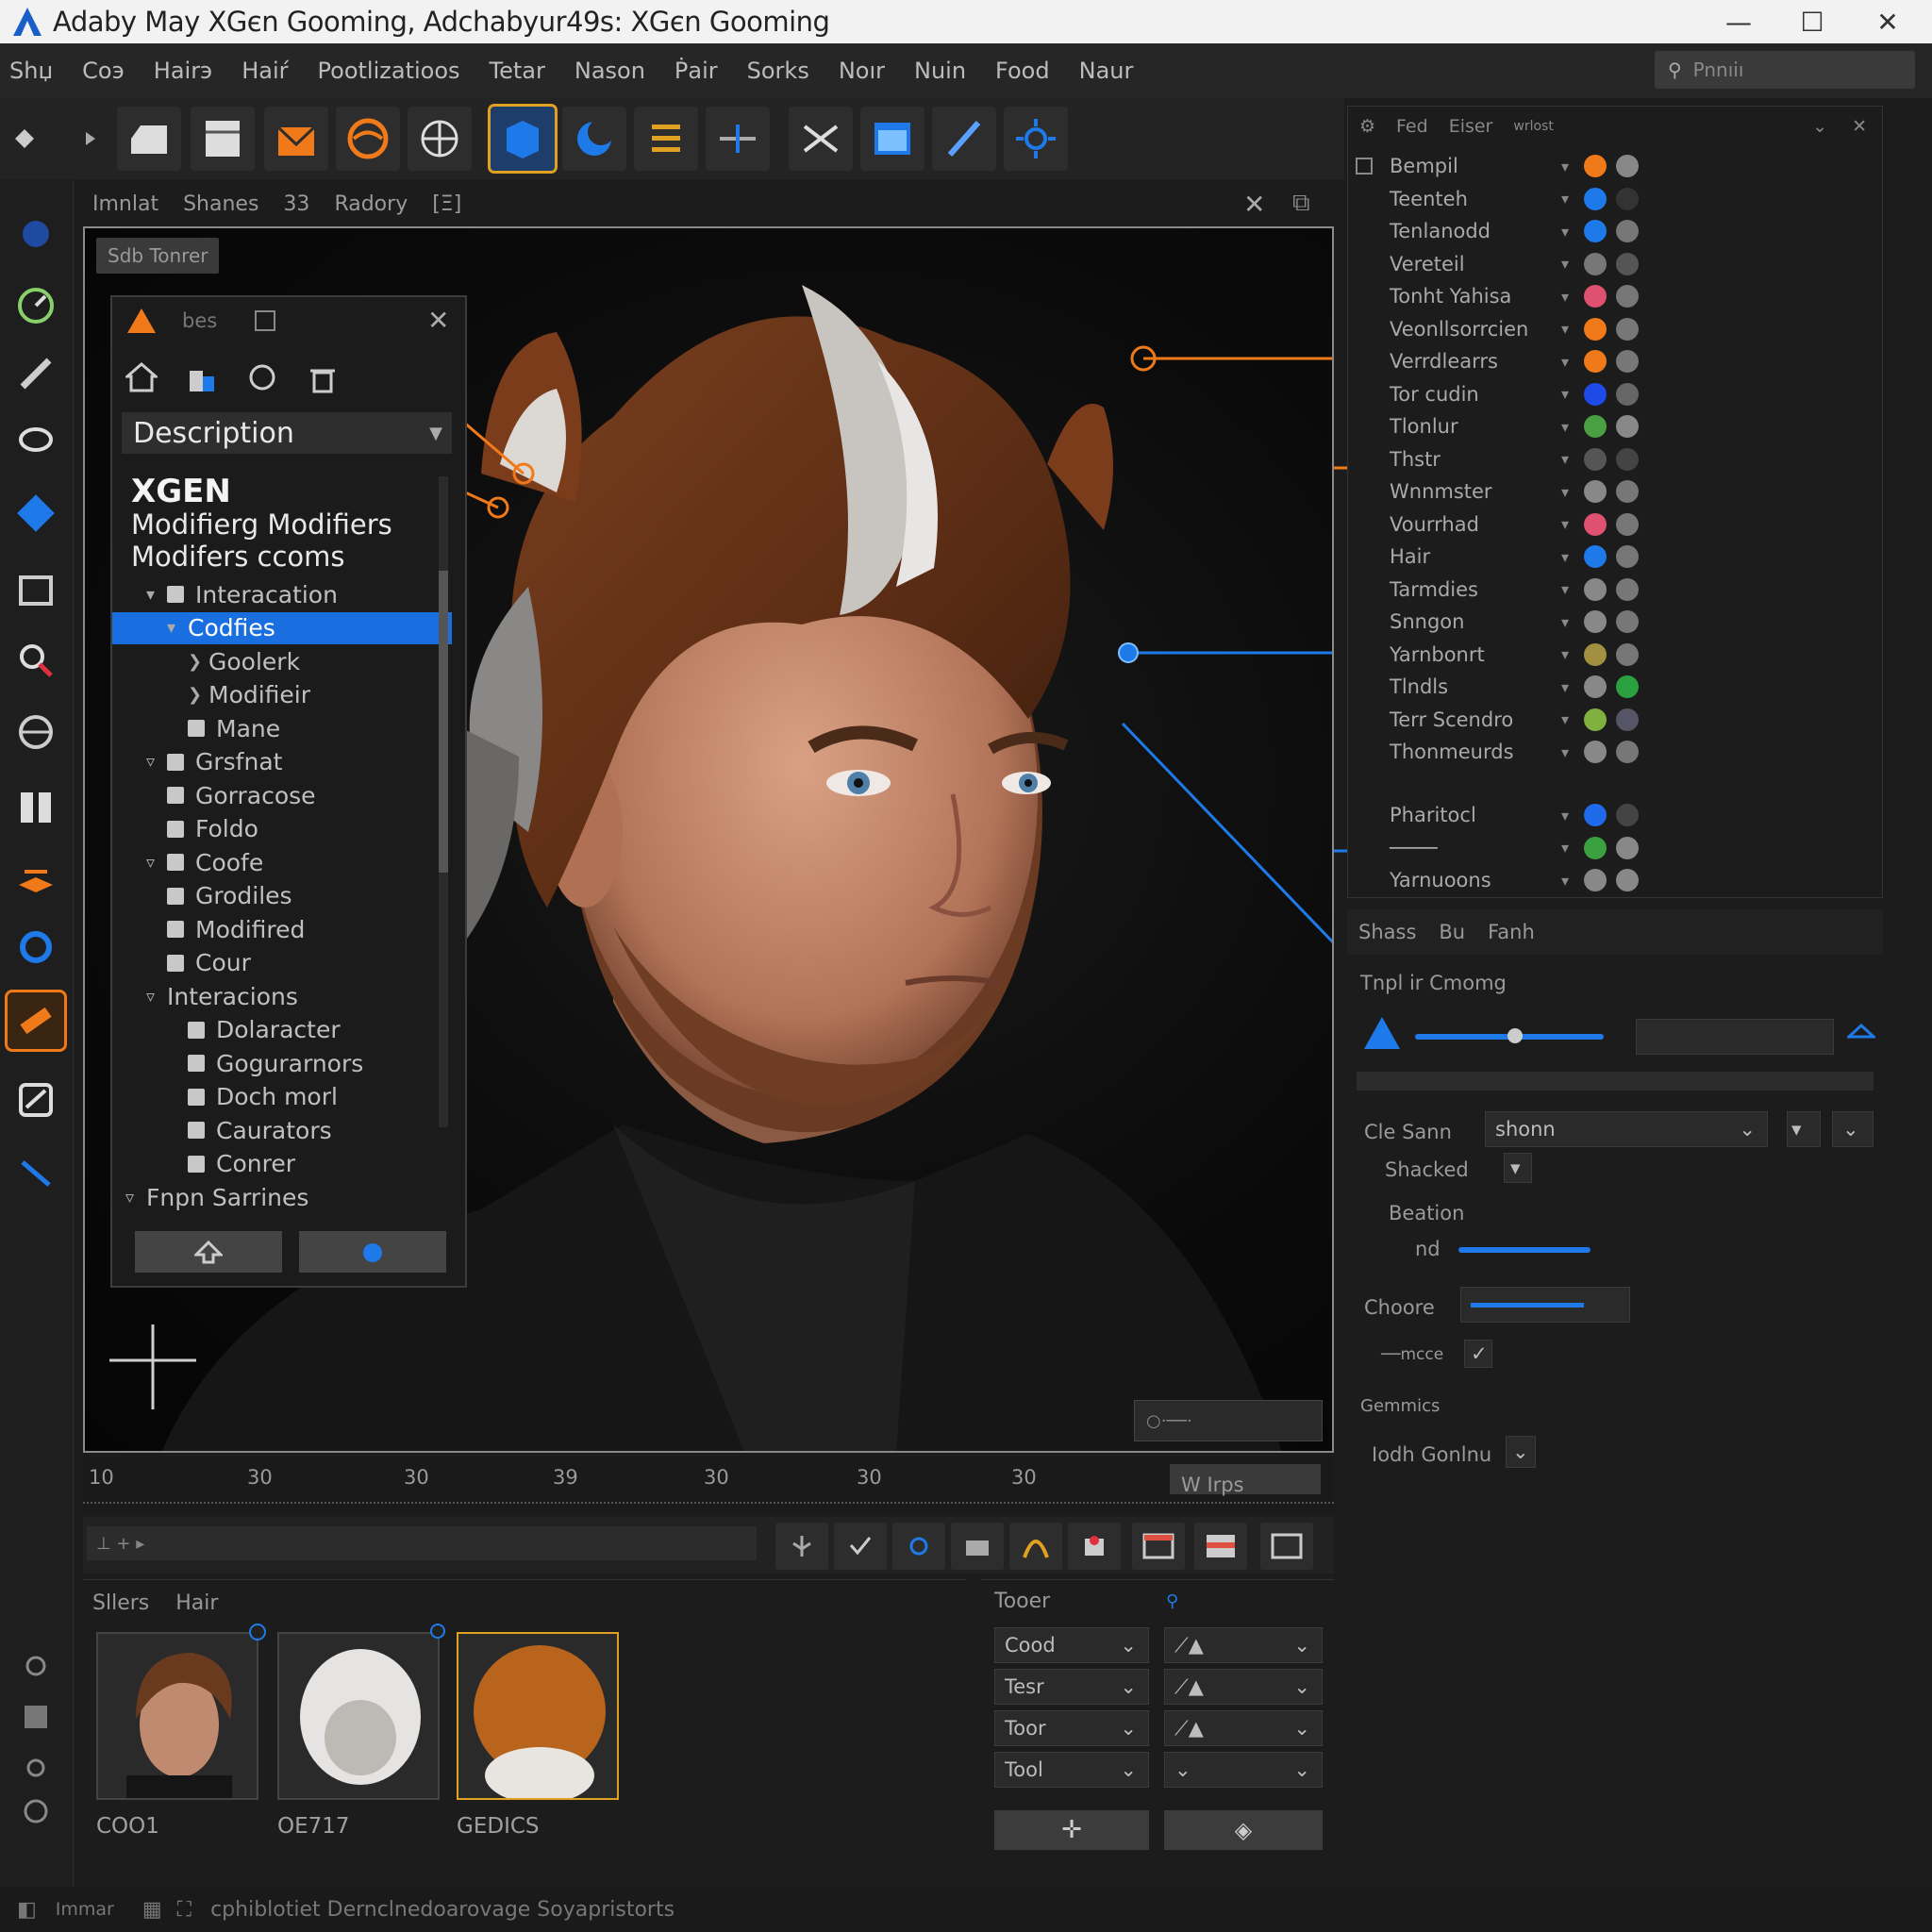 The width and height of the screenshot is (1932, 1932). What do you see at coordinates (1616, 590) in the screenshot?
I see `outliner-row: Tarmdies ▾` at bounding box center [1616, 590].